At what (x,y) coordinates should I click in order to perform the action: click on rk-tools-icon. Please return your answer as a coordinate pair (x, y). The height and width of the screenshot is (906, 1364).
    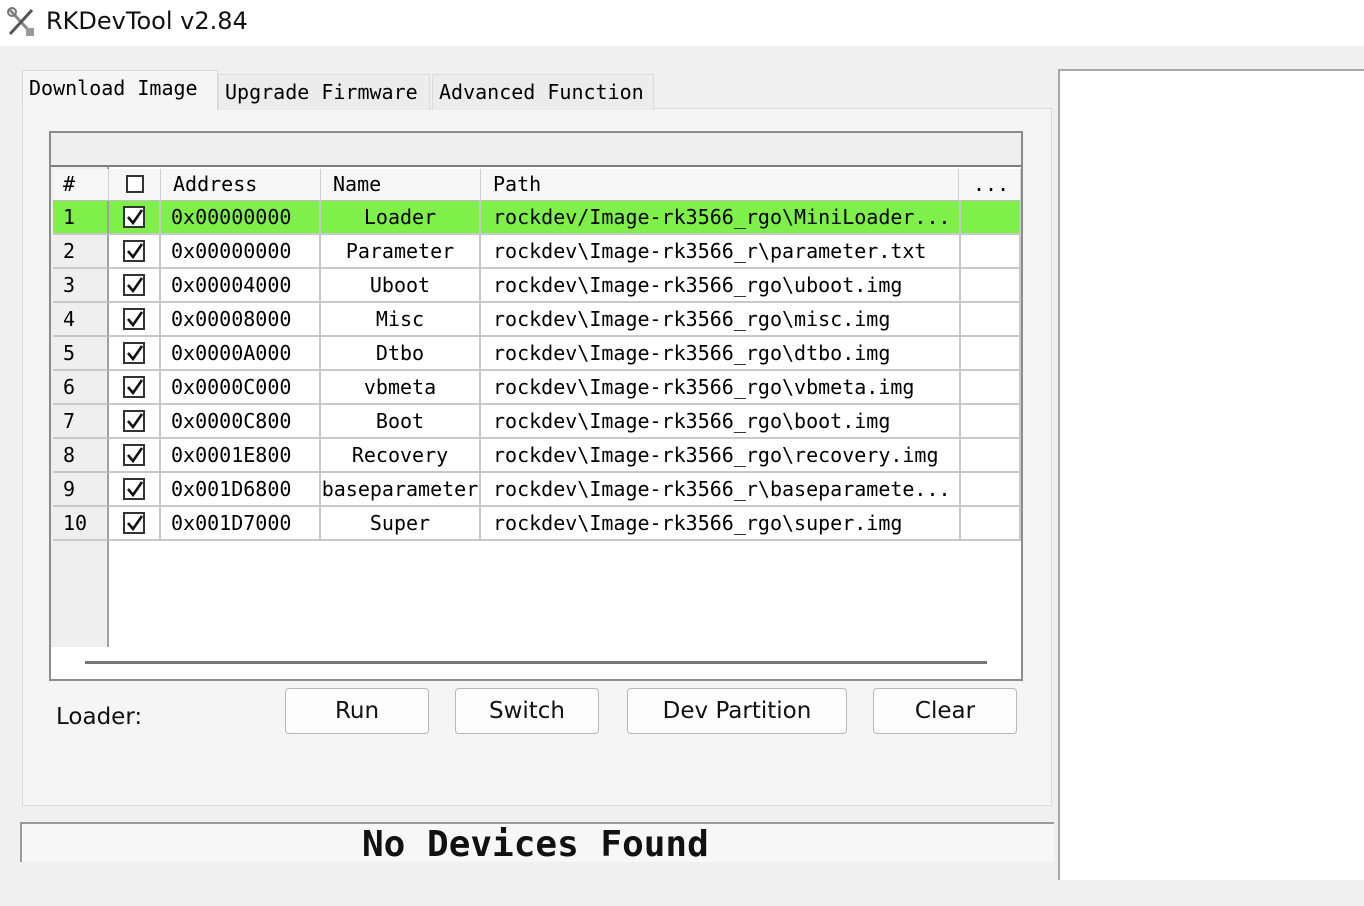
    Looking at the image, I should click on (21, 22).